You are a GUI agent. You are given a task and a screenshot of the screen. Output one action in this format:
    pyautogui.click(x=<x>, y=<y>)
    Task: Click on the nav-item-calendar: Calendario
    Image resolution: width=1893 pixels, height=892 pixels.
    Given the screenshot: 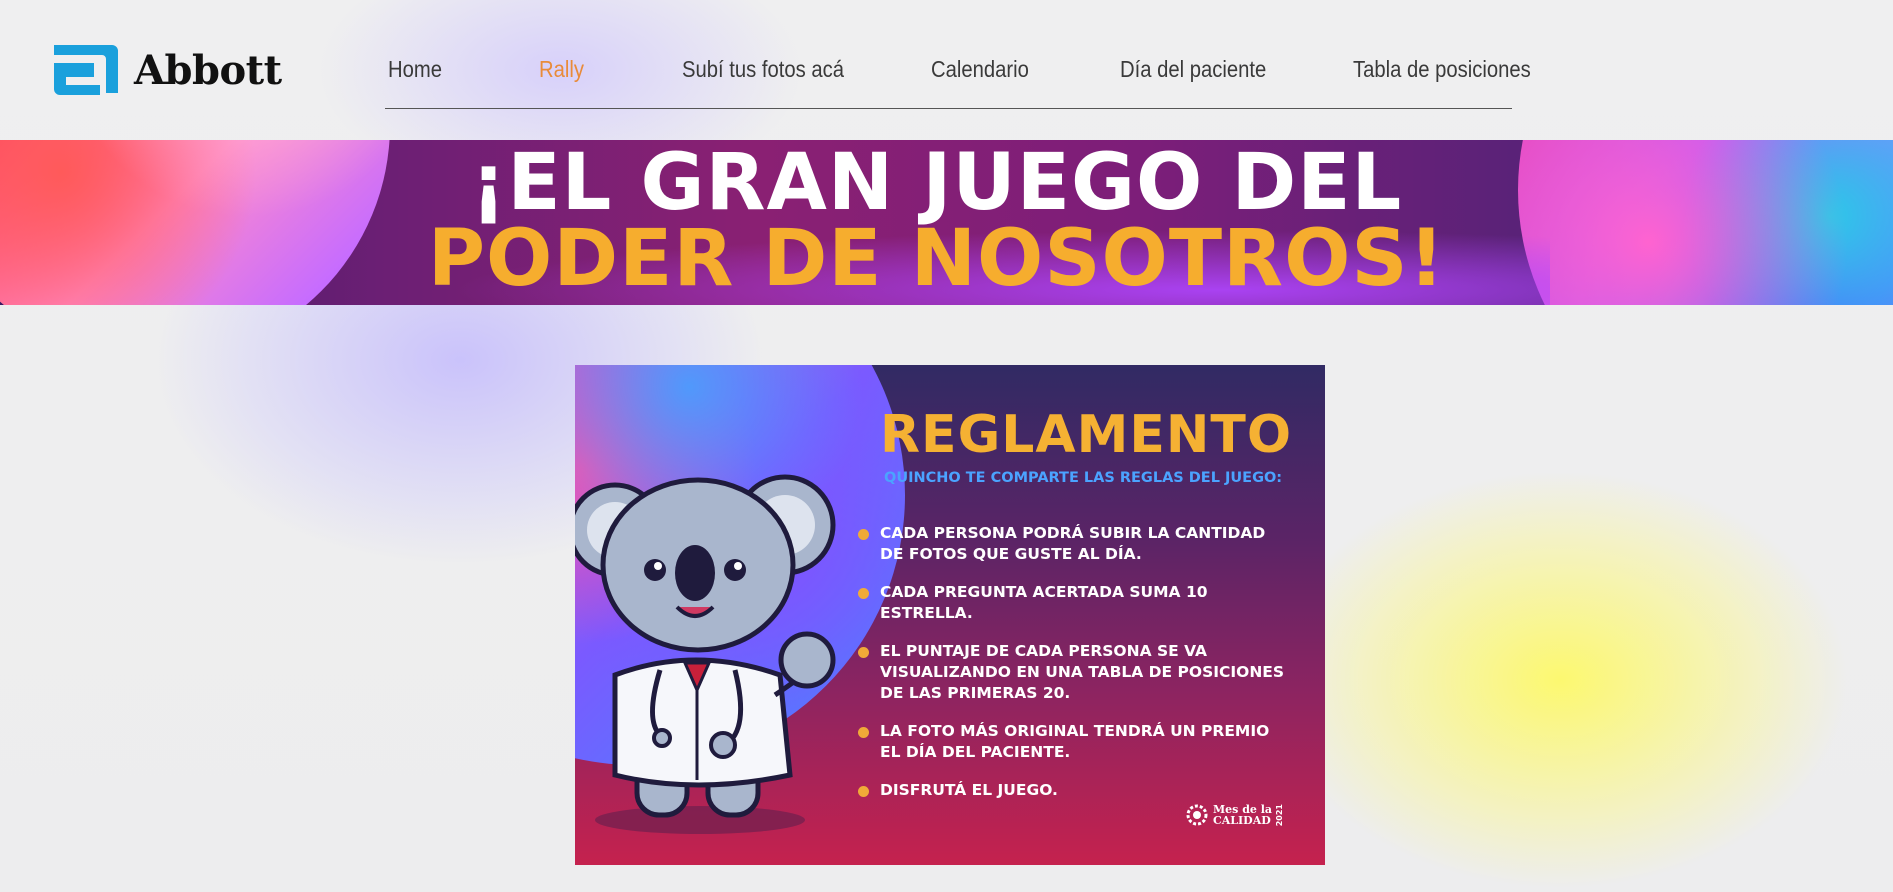 What is the action you would take?
    pyautogui.click(x=980, y=69)
    